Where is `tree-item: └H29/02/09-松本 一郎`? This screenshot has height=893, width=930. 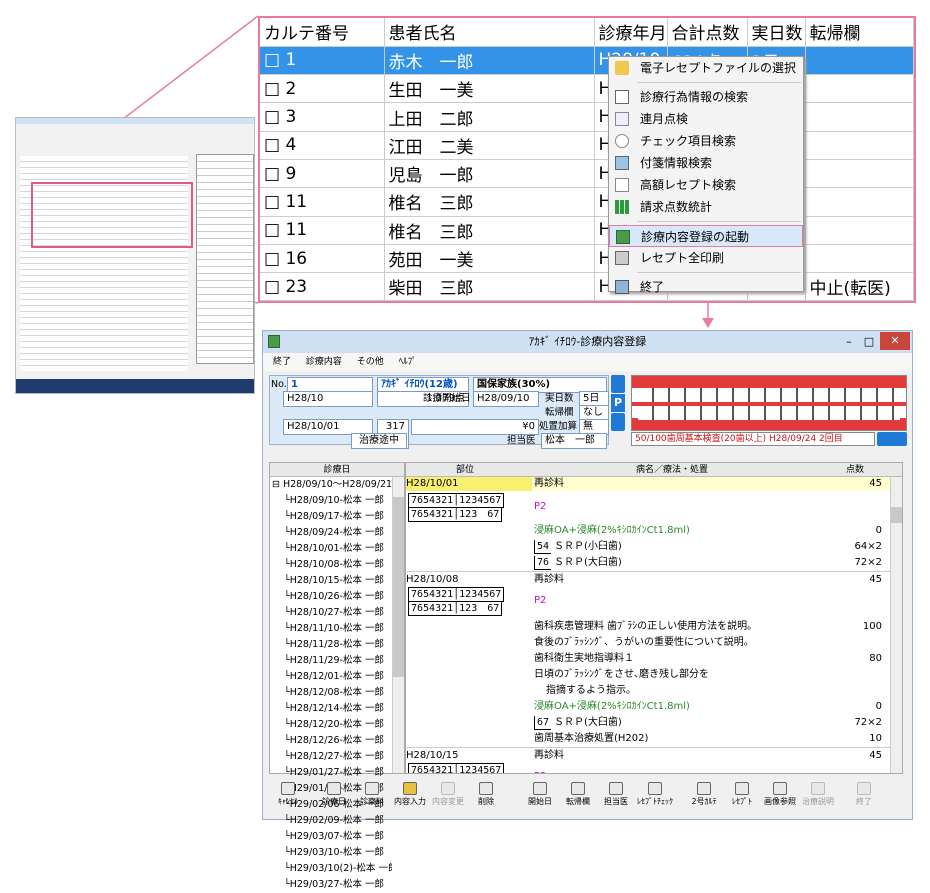 tree-item: └H29/02/09-松本 一郎 is located at coordinates (331, 821).